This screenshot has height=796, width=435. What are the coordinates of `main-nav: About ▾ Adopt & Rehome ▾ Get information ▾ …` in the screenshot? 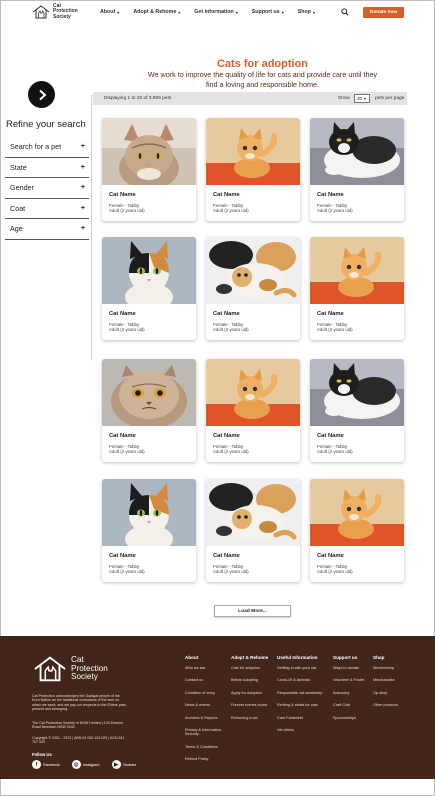 It's located at (214, 12).